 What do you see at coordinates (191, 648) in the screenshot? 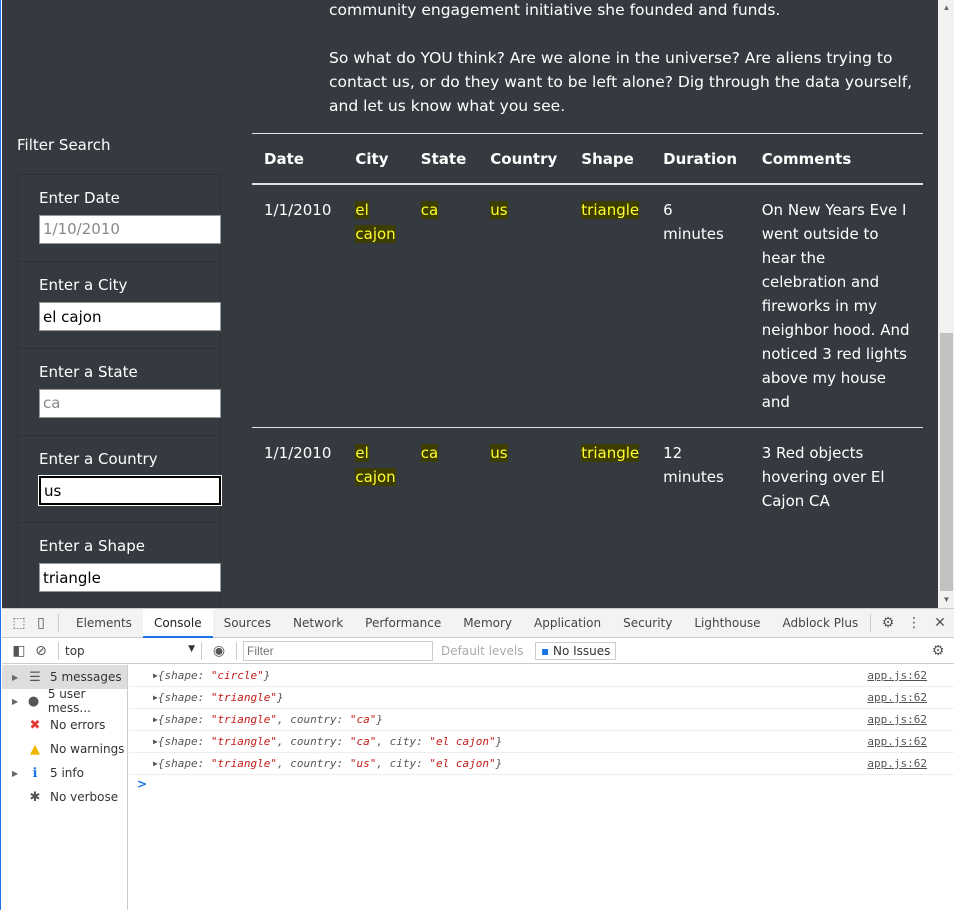
I see `dropdown-icon: ▼` at bounding box center [191, 648].